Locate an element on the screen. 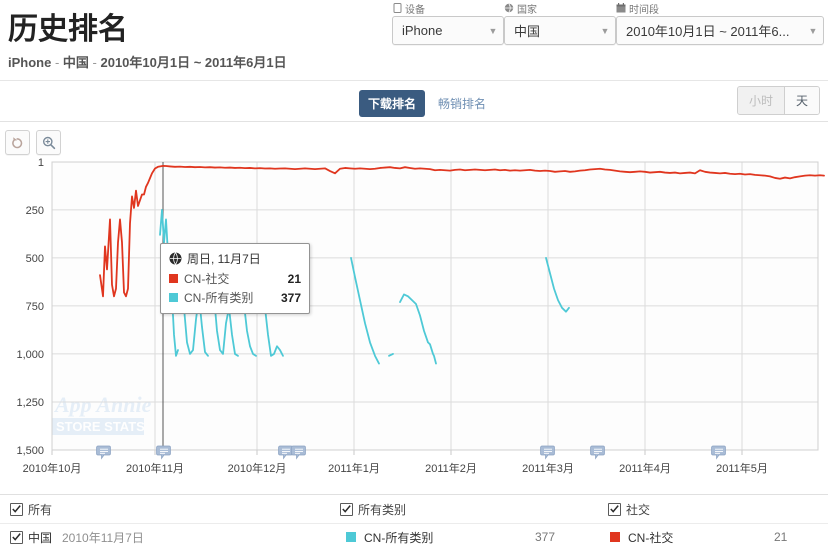 The width and height of the screenshot is (828, 551). tooltip-series-row: CN-社交 21 is located at coordinates (235, 278).